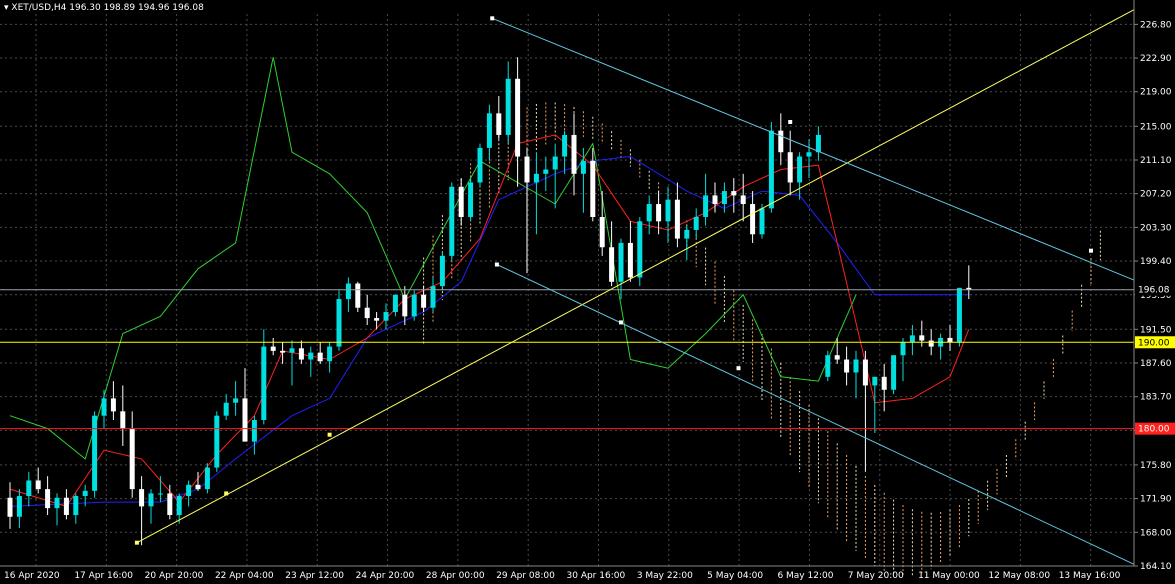 The image size is (1175, 584). What do you see at coordinates (805, 576) in the screenshot?
I see `time-tick-label: 6 May 12:00` at bounding box center [805, 576].